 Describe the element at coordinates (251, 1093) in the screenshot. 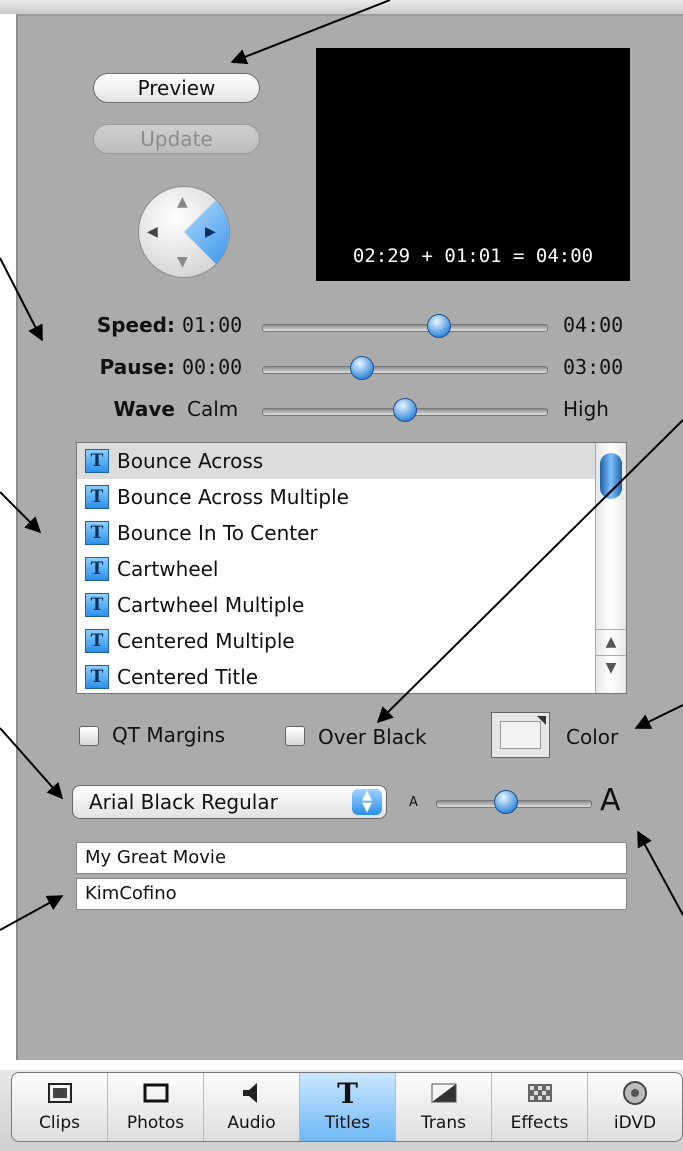

I see `audio-icon` at that location.